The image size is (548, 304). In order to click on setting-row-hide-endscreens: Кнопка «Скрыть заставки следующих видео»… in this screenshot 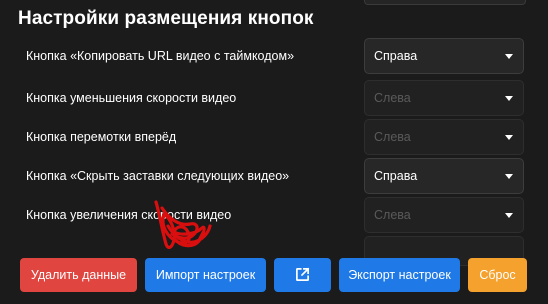, I will do `click(274, 177)`.